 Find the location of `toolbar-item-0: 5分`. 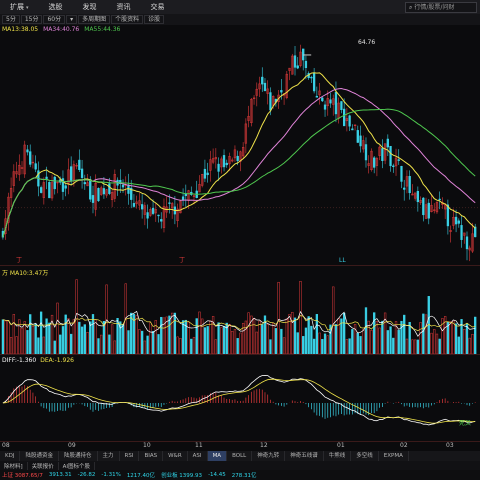

toolbar-item-0: 5分 is located at coordinates (11, 19).